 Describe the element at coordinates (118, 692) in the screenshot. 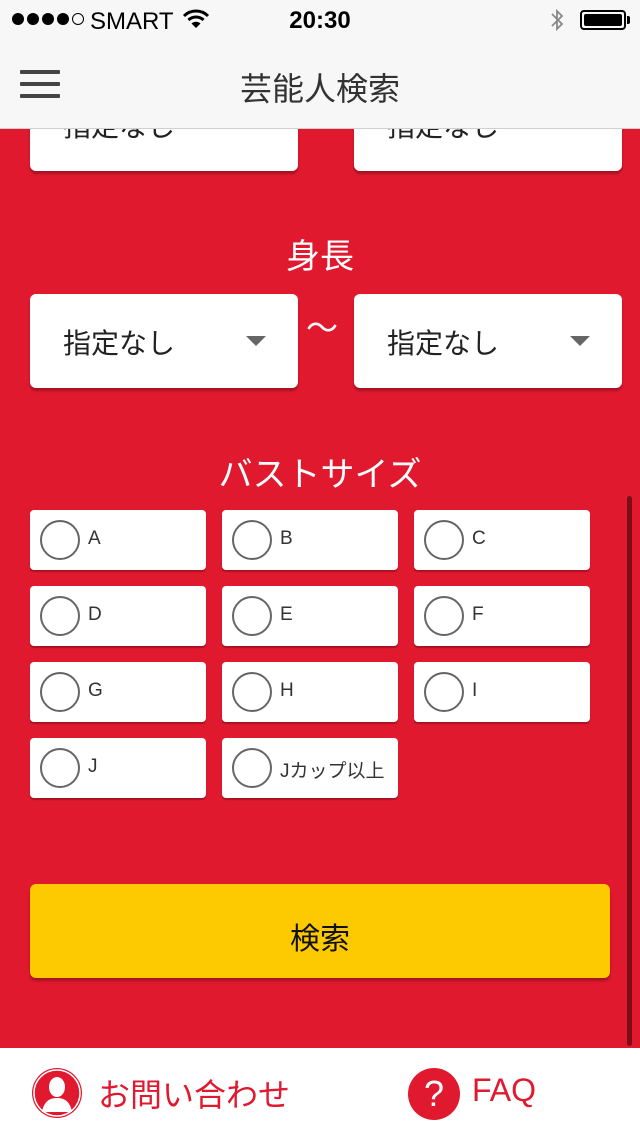

I see `bust-option-g: G` at that location.